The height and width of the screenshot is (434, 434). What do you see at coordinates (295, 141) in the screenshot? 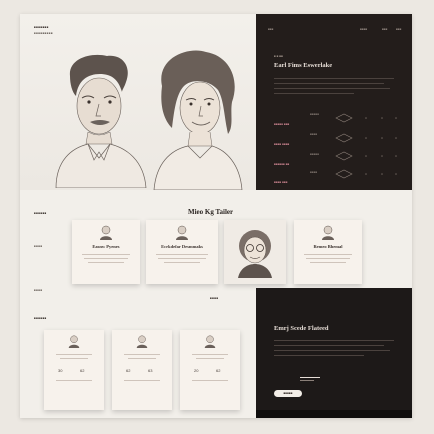
I see `hero-row: ■■■■ ■■■■ ■■■■` at bounding box center [295, 141].